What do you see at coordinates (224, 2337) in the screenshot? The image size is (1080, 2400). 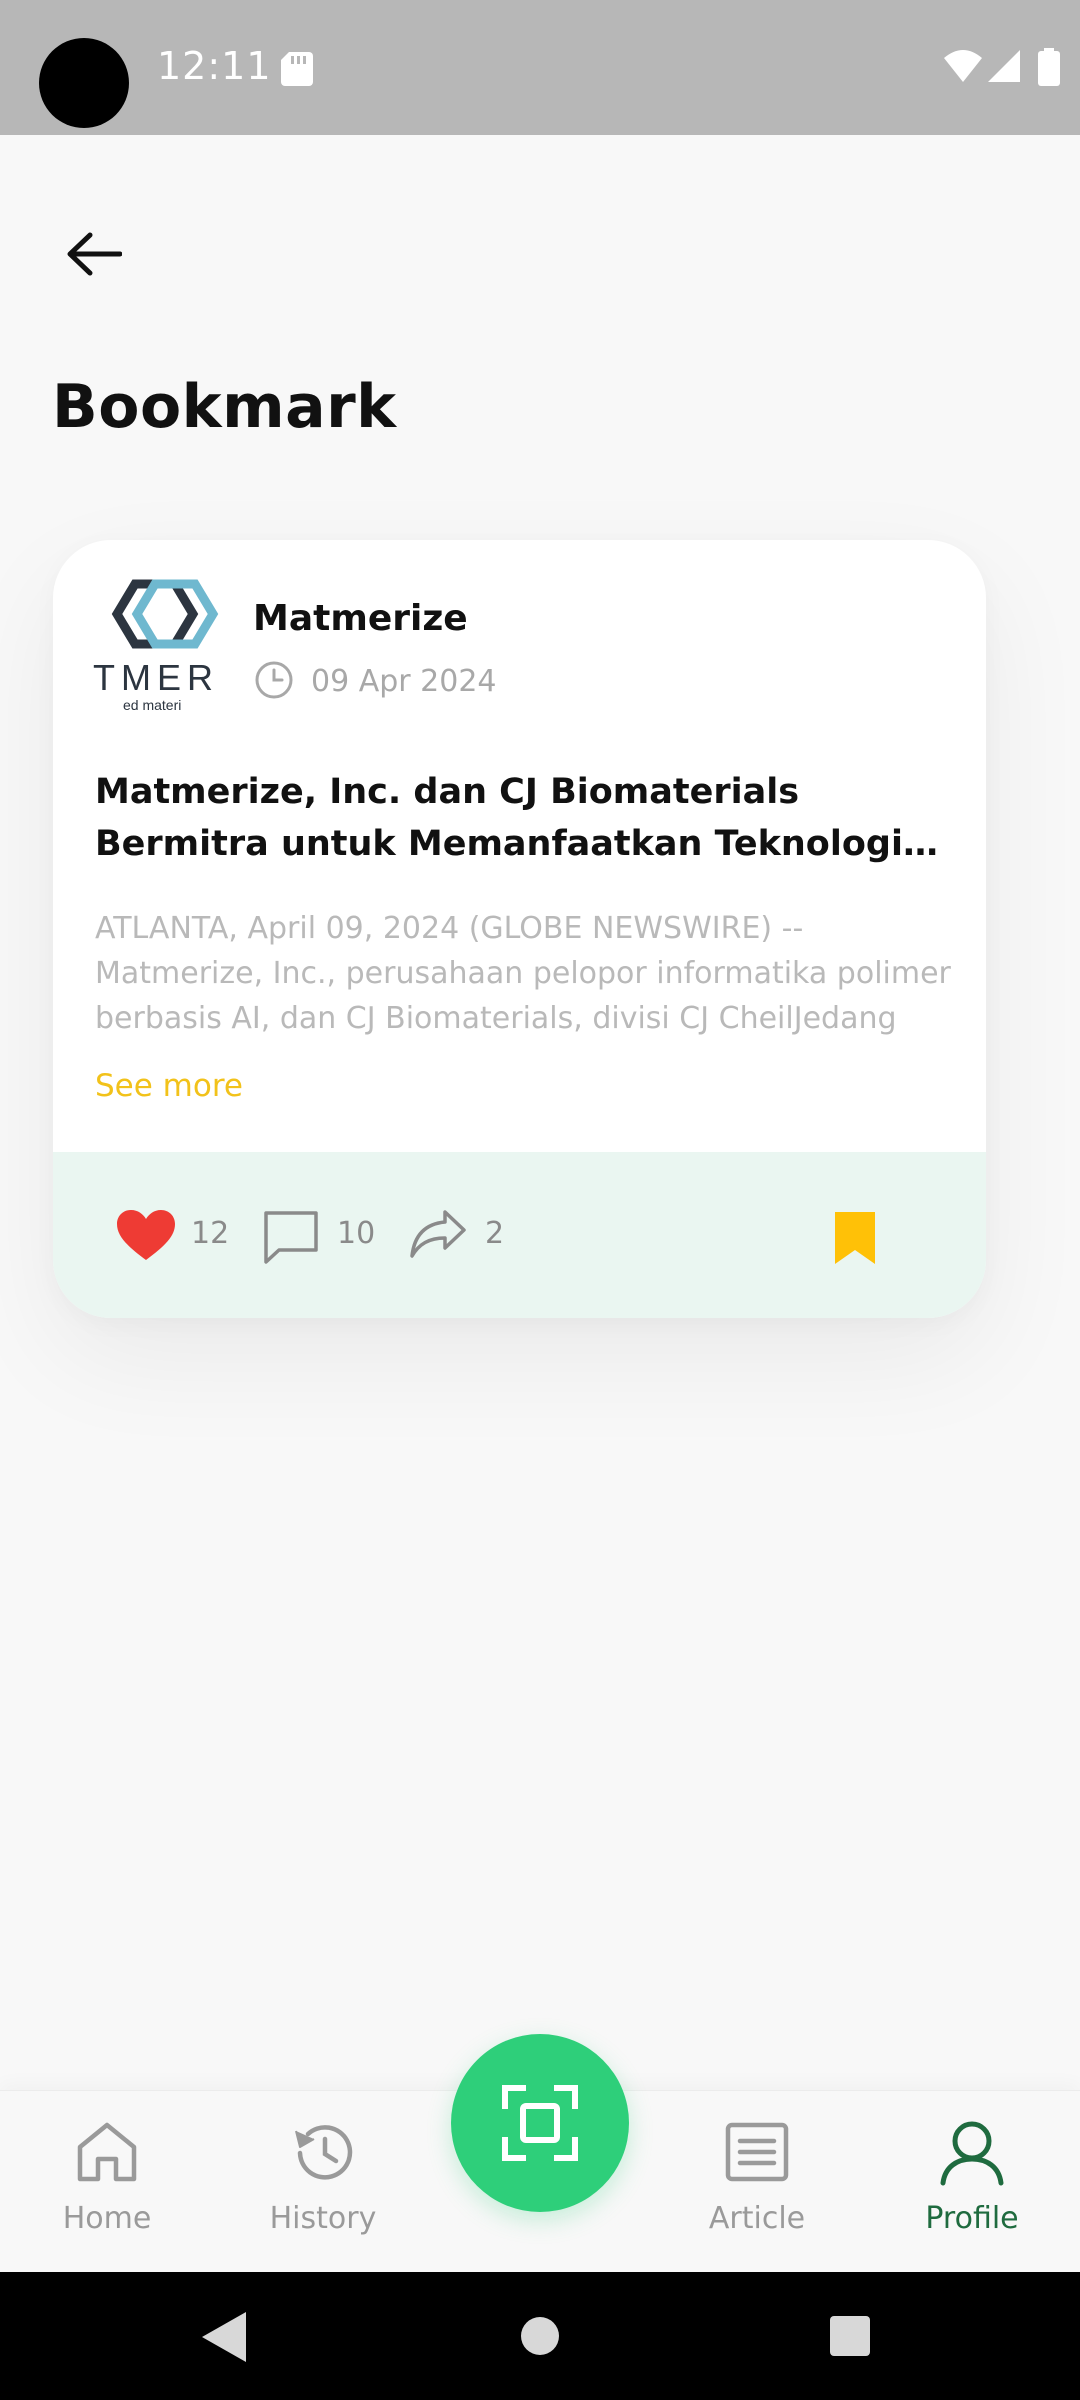 I see `system-back-icon` at bounding box center [224, 2337].